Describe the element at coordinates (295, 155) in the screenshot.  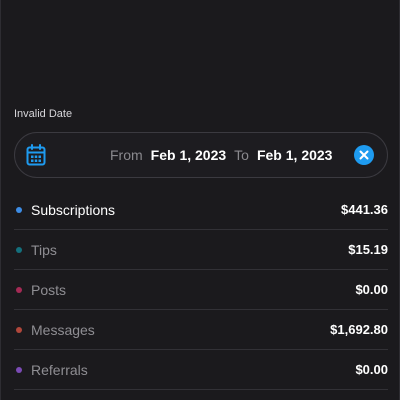
I see `to-date: Feb 1, 2023` at that location.